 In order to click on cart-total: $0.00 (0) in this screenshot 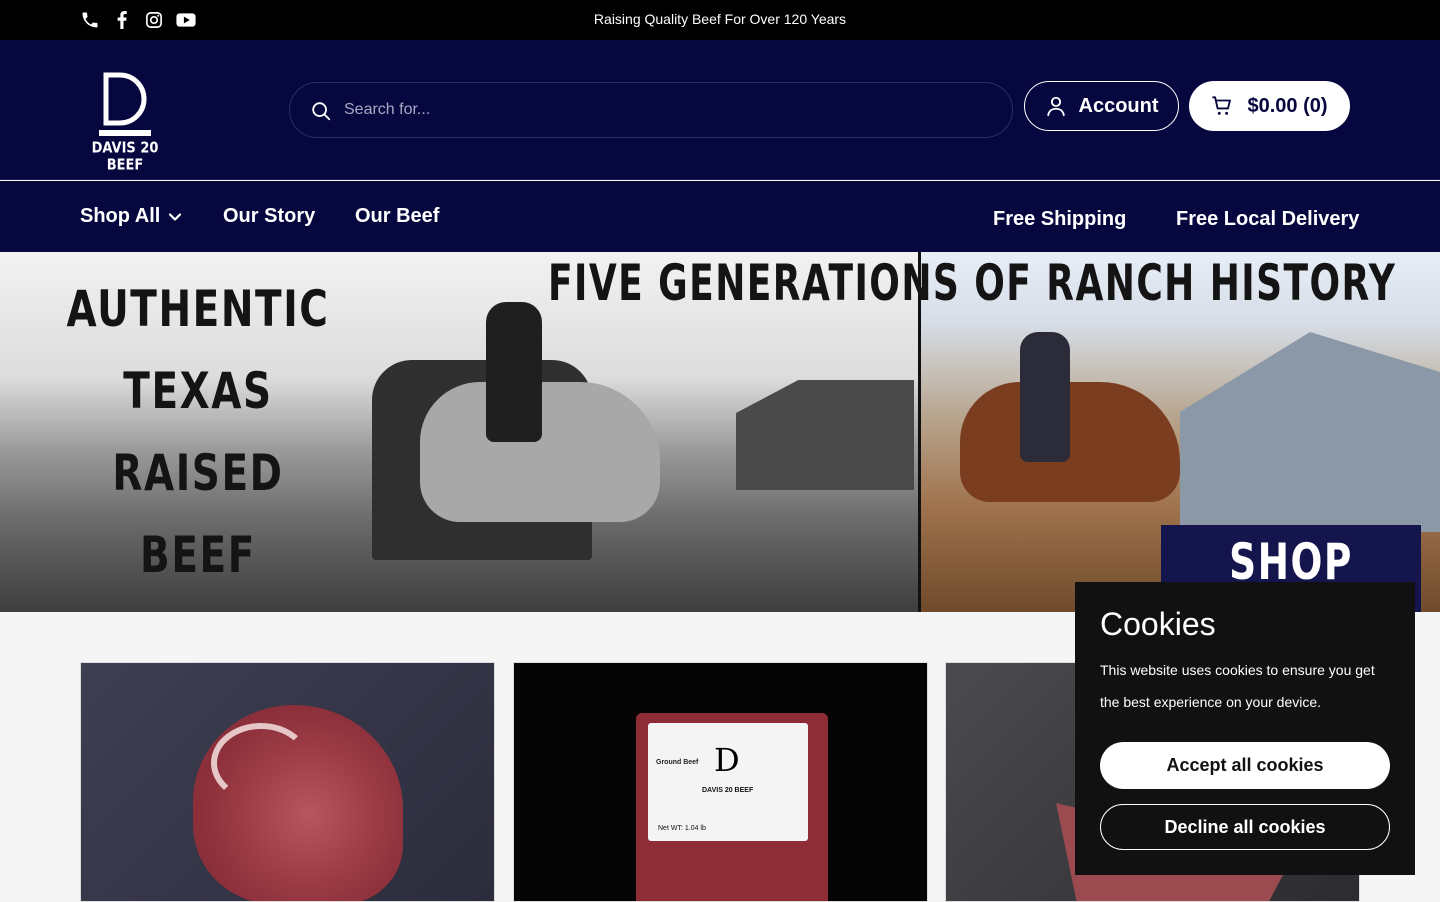, I will do `click(1287, 105)`.